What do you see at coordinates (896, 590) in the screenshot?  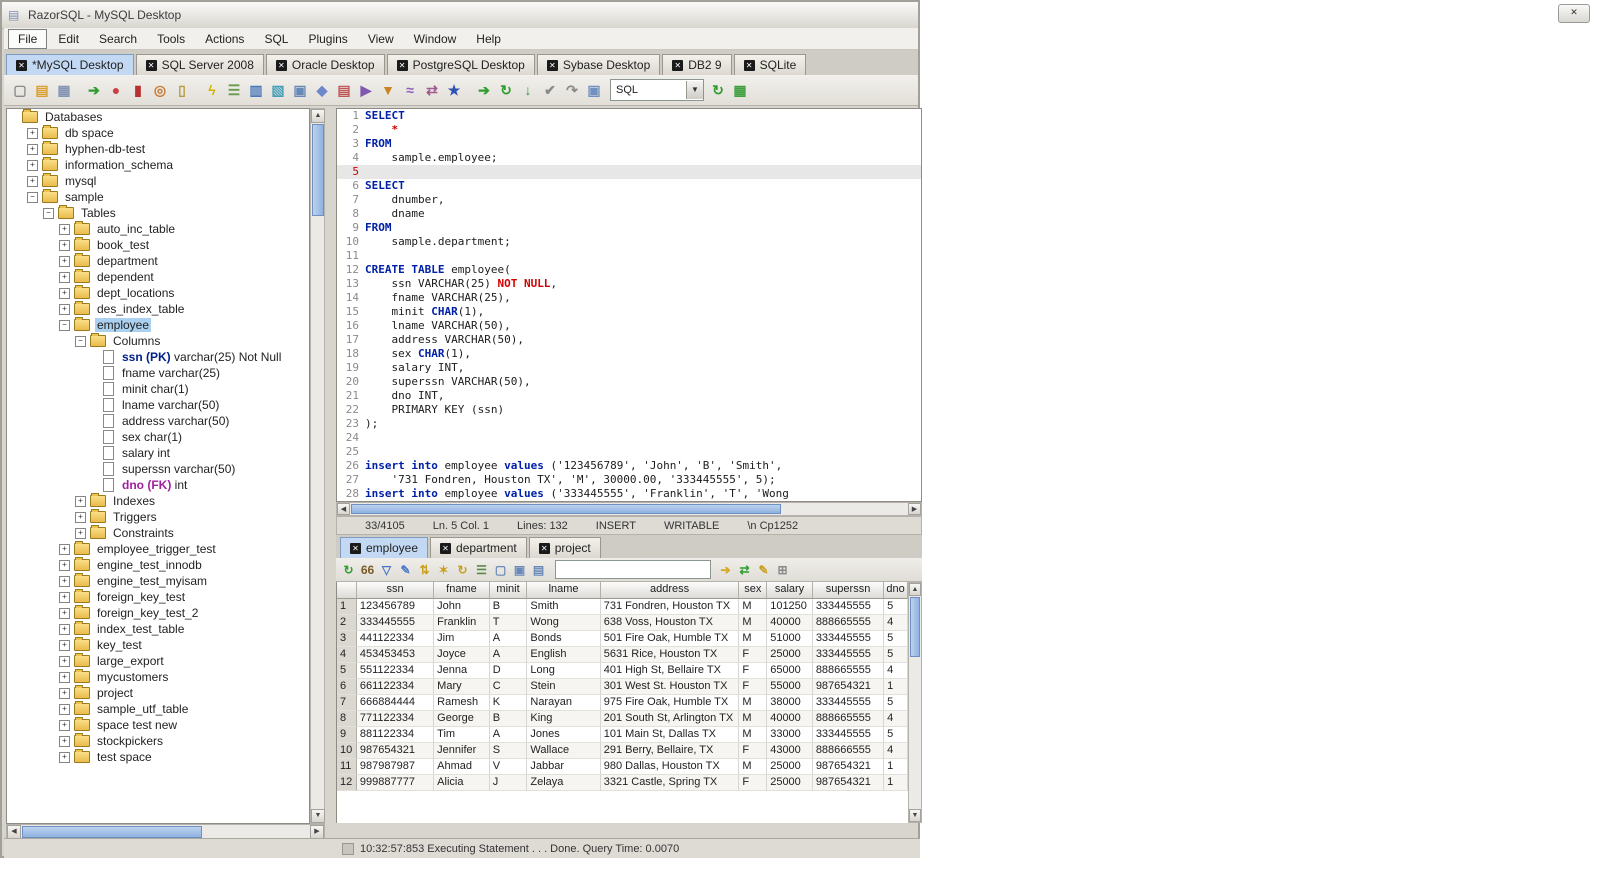 I see `results-column-header: dno` at bounding box center [896, 590].